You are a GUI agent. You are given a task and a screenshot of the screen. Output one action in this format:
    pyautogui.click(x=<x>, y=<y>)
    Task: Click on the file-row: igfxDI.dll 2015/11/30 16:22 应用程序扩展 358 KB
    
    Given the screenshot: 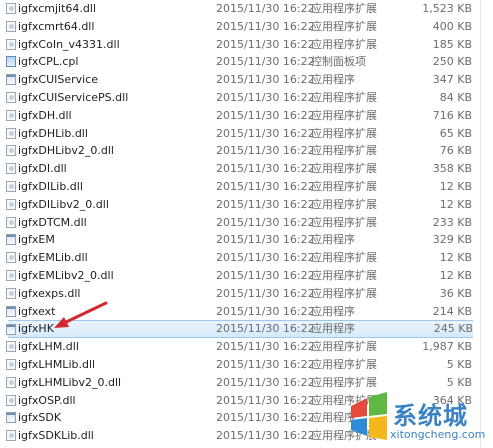 What is the action you would take?
    pyautogui.click(x=246, y=169)
    